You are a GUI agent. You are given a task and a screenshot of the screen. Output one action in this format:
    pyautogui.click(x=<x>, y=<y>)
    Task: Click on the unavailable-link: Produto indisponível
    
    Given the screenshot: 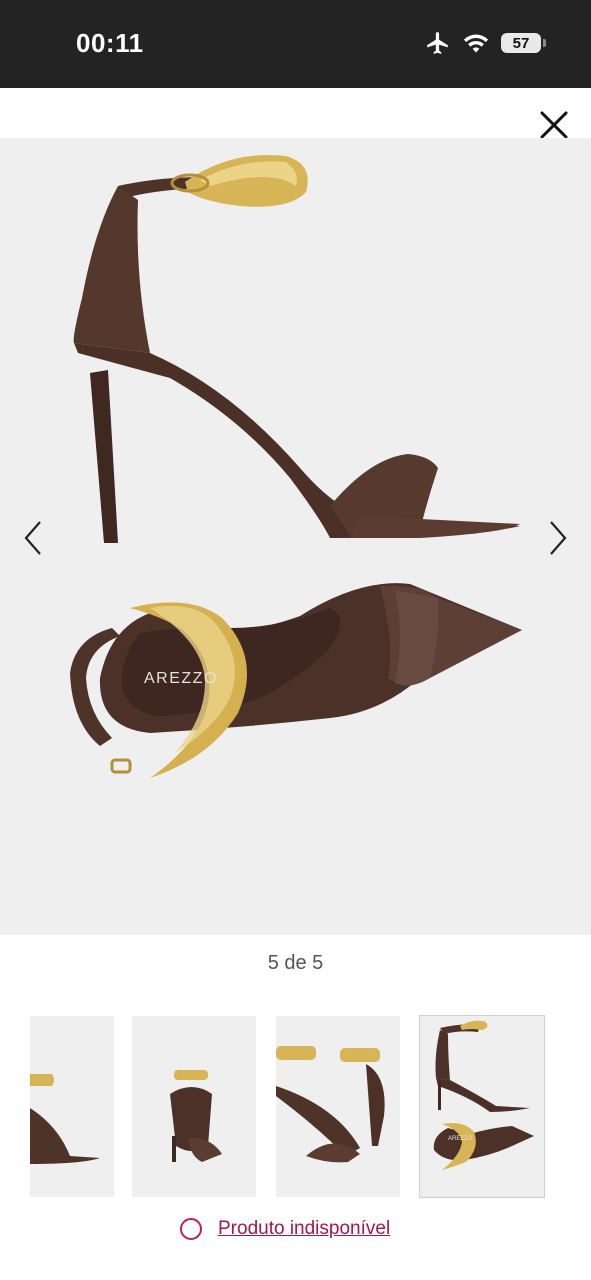 What is the action you would take?
    pyautogui.click(x=304, y=1229)
    